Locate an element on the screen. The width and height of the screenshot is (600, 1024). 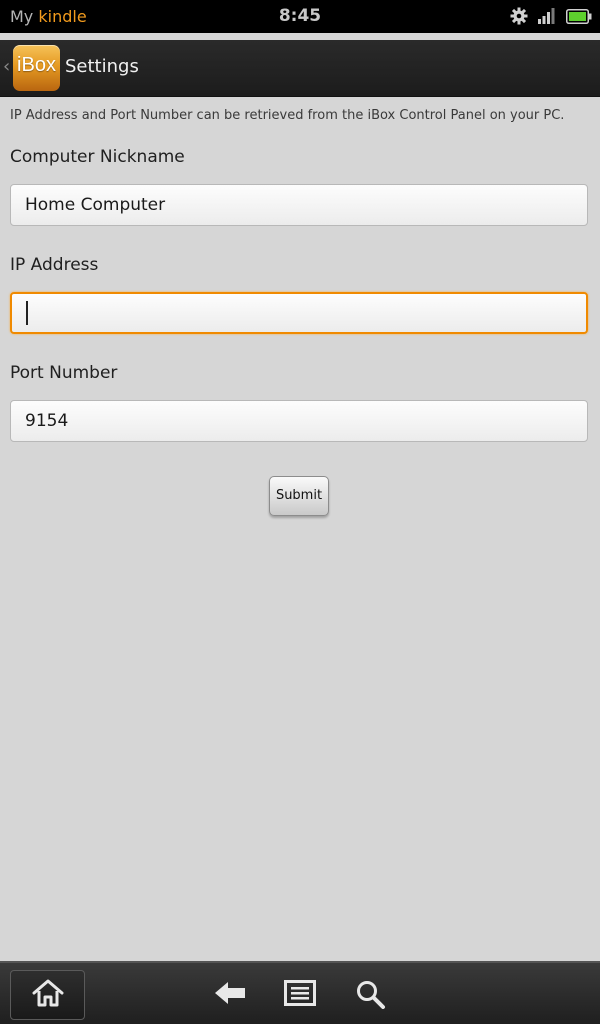
menu-icon is located at coordinates (300, 995).